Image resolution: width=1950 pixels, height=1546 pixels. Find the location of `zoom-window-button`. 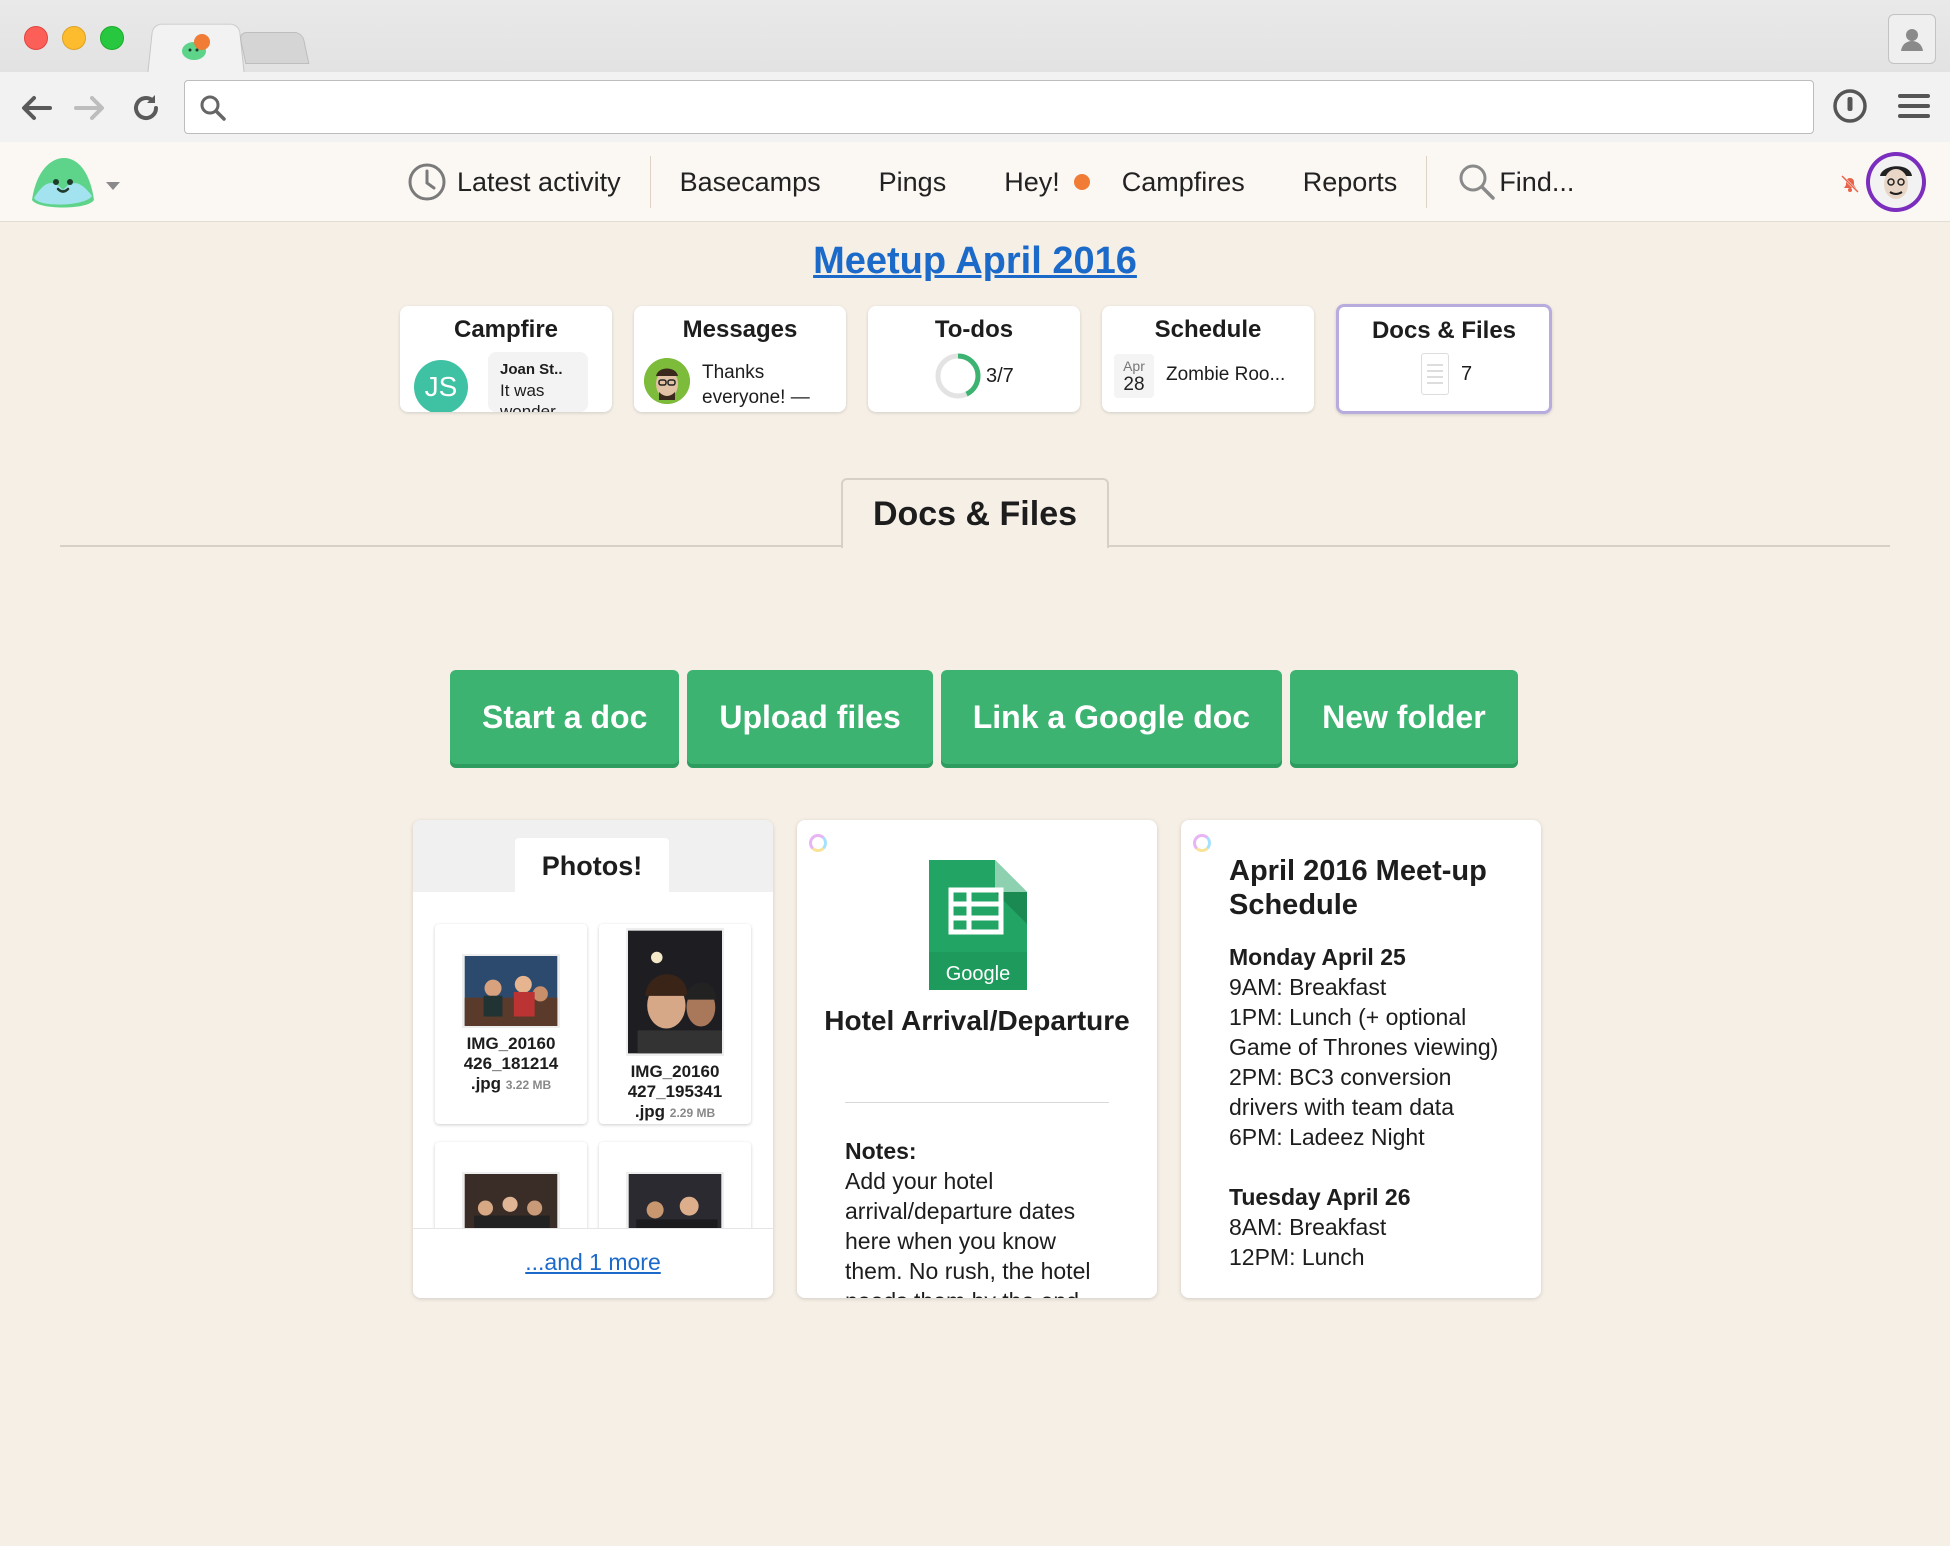

zoom-window-button is located at coordinates (112, 38).